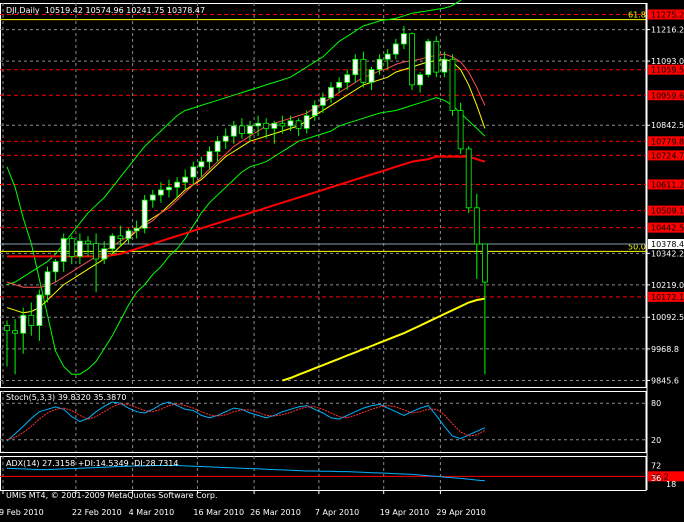 This screenshot has height=522, width=684. Describe the element at coordinates (667, 285) in the screenshot. I see `y-tick-label: 10219.0` at that location.